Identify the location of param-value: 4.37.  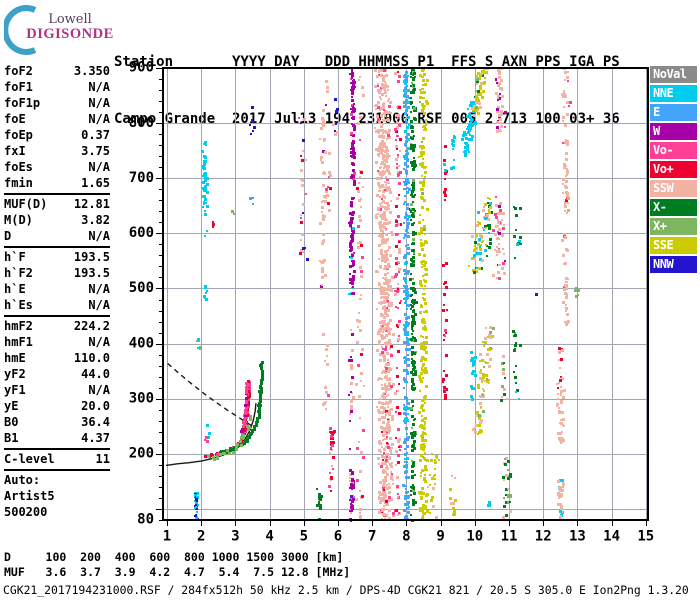
(95, 438).